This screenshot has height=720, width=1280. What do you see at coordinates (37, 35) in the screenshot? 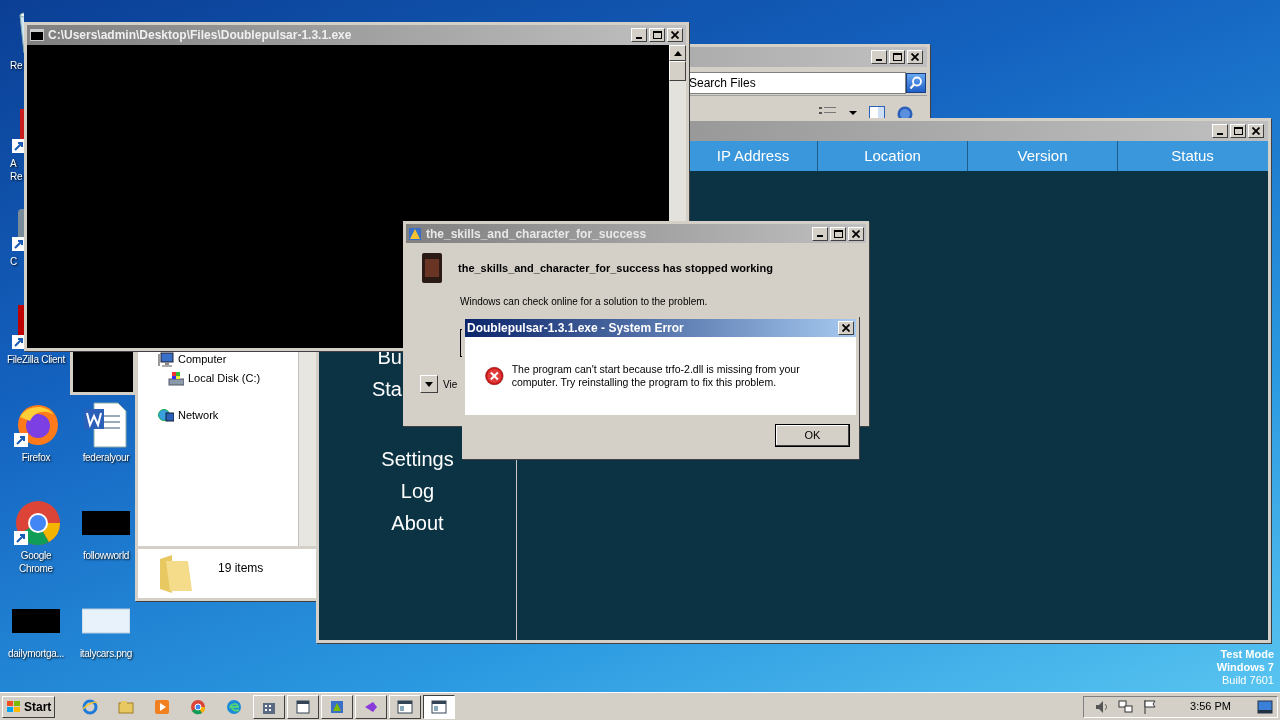
I see `console-icon` at bounding box center [37, 35].